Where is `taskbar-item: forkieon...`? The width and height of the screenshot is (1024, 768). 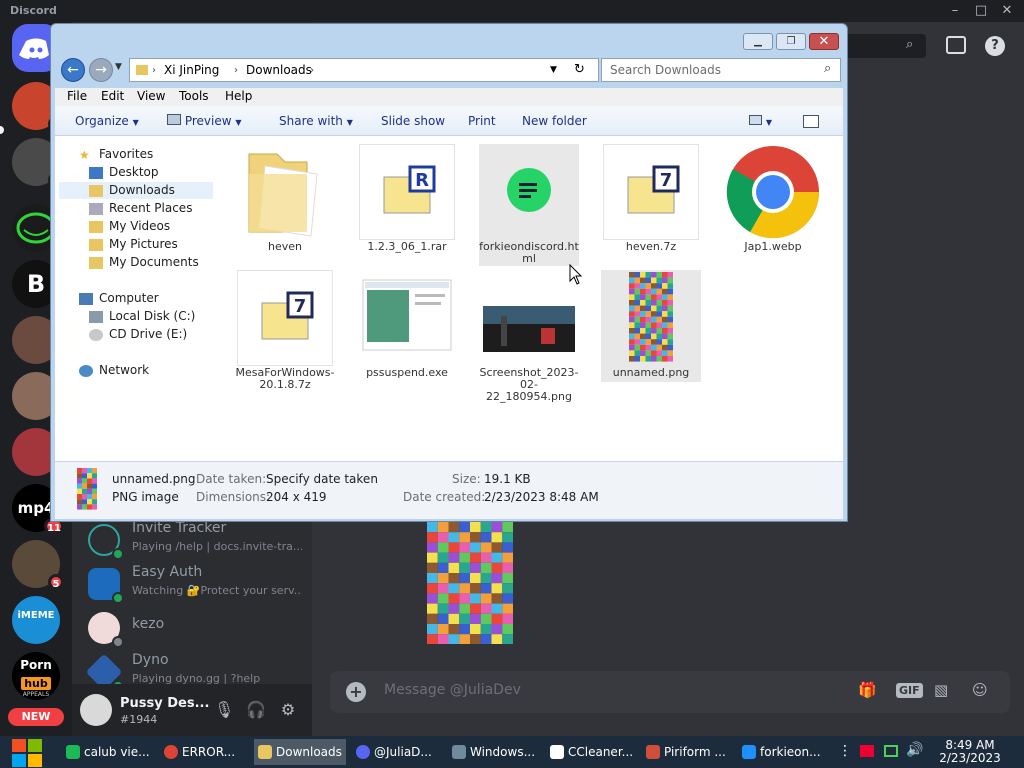 taskbar-item: forkieon... is located at coordinates (782, 752).